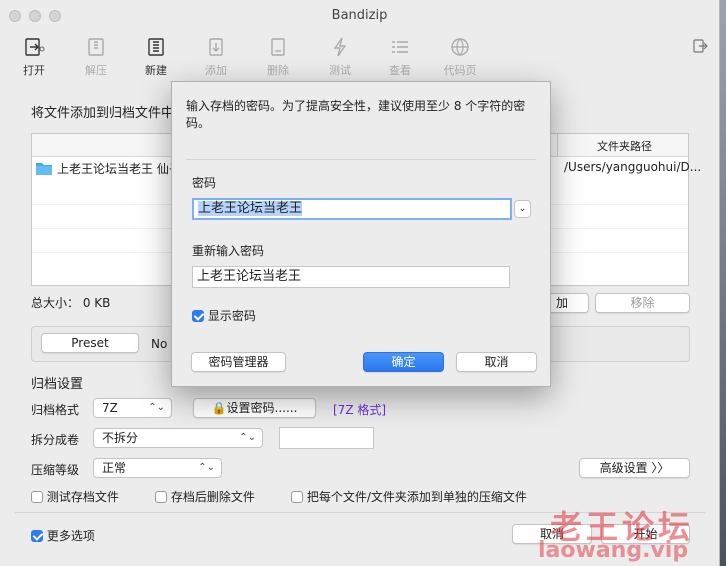 The image size is (726, 566). What do you see at coordinates (361, 159) in the screenshot?
I see `dialog-separator` at bounding box center [361, 159].